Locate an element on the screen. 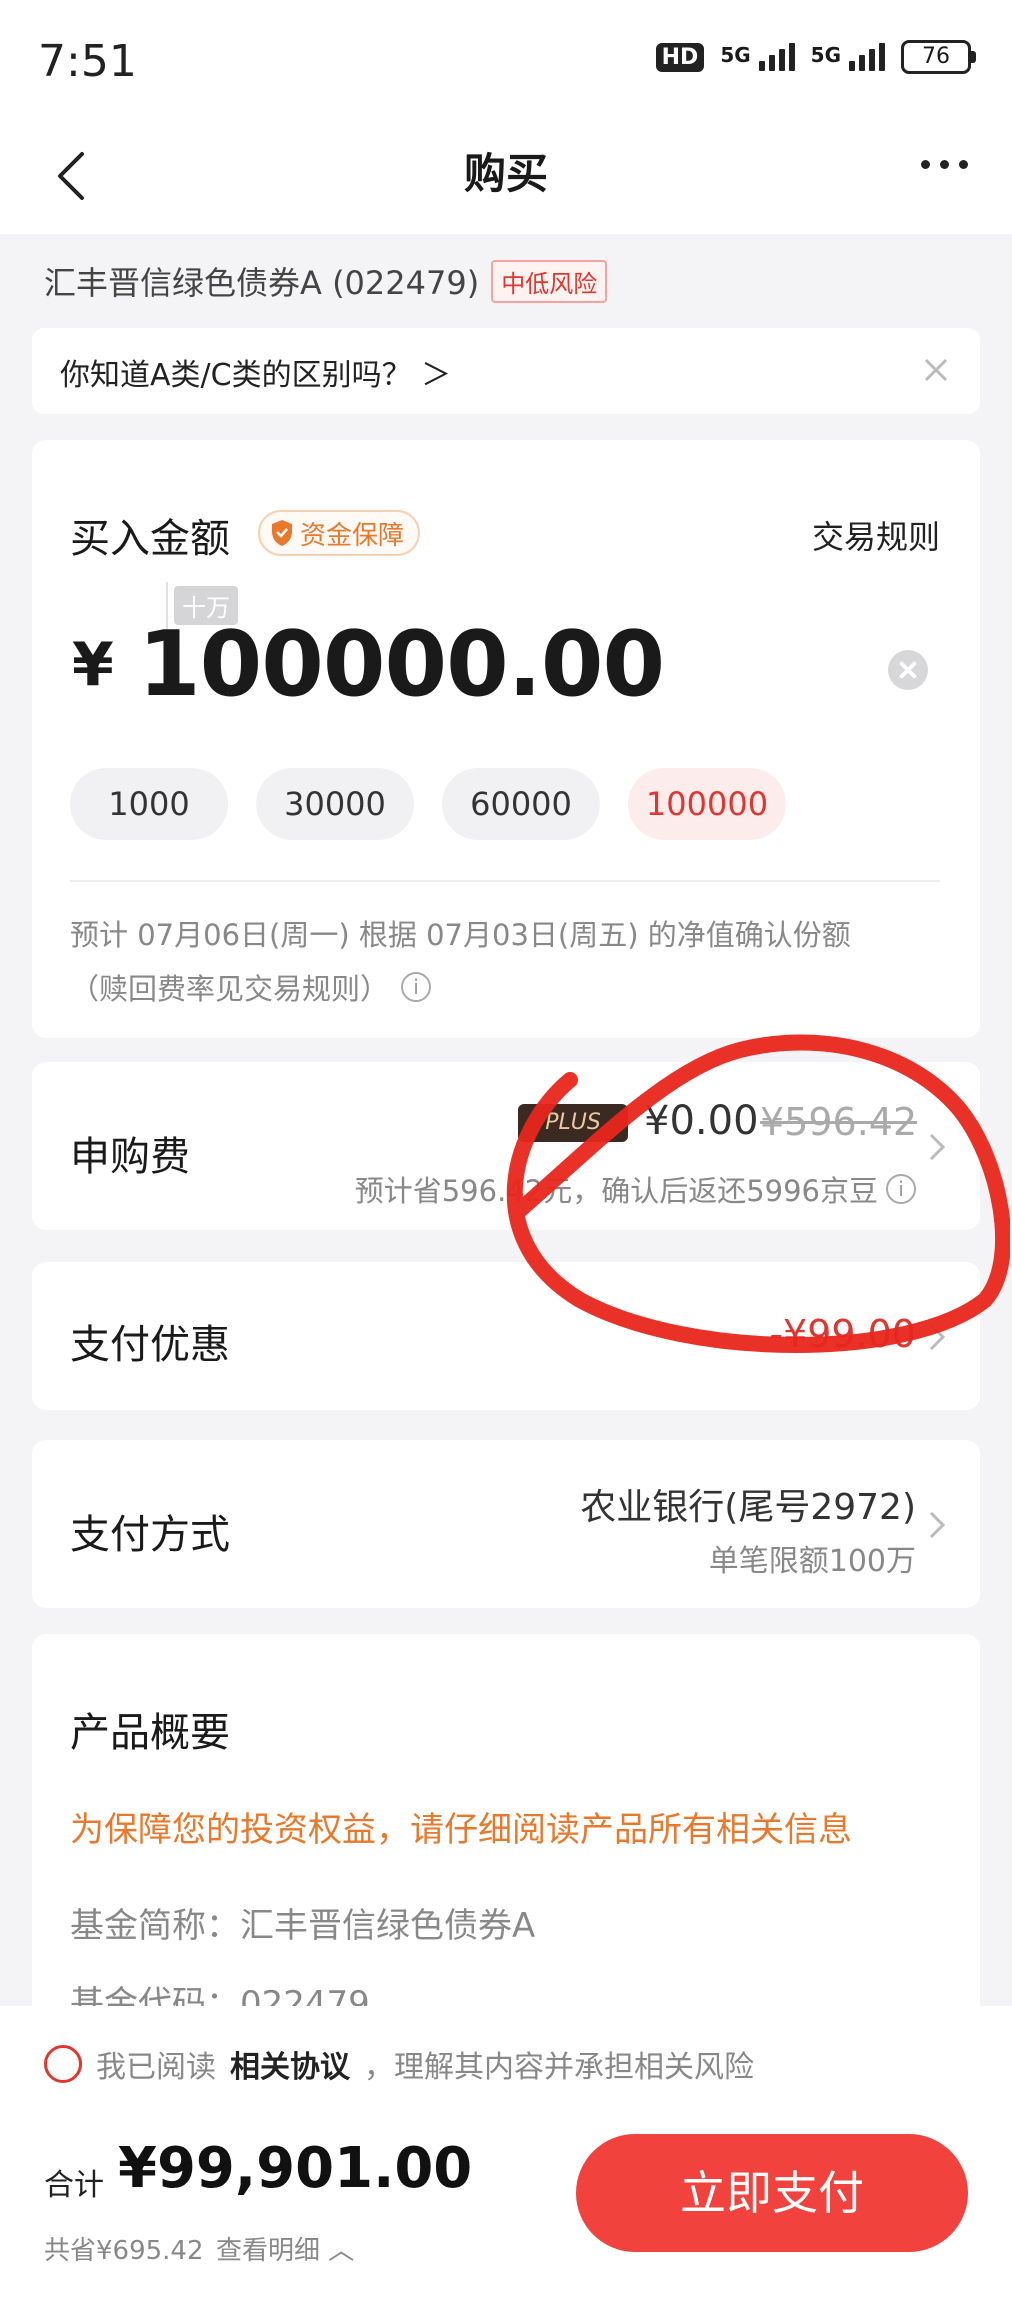 This screenshot has width=1012, height=2305. plus-badge: PLUS is located at coordinates (573, 1123).